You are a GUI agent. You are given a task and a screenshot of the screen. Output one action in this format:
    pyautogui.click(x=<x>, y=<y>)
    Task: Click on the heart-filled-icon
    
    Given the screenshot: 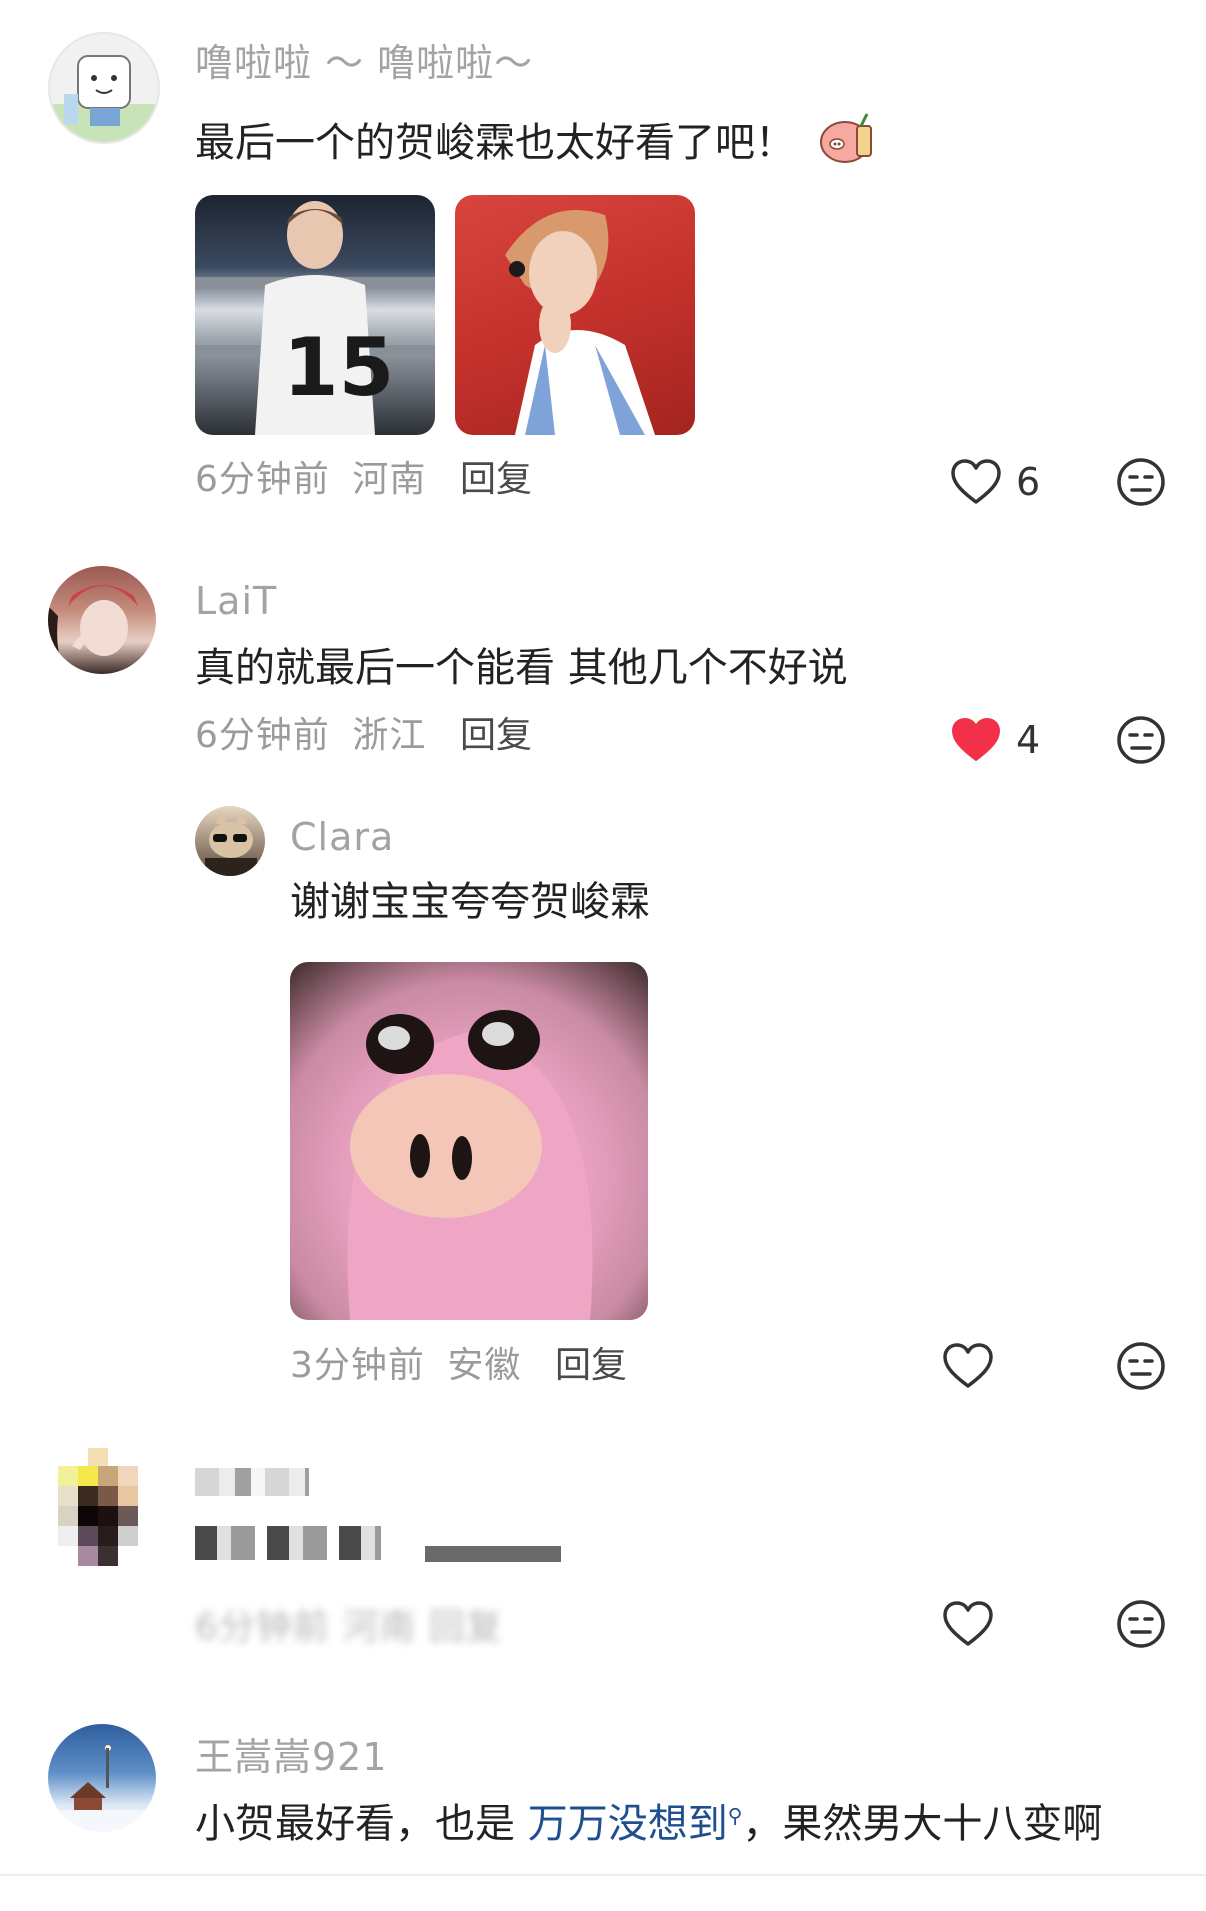 What is the action you would take?
    pyautogui.click(x=976, y=739)
    